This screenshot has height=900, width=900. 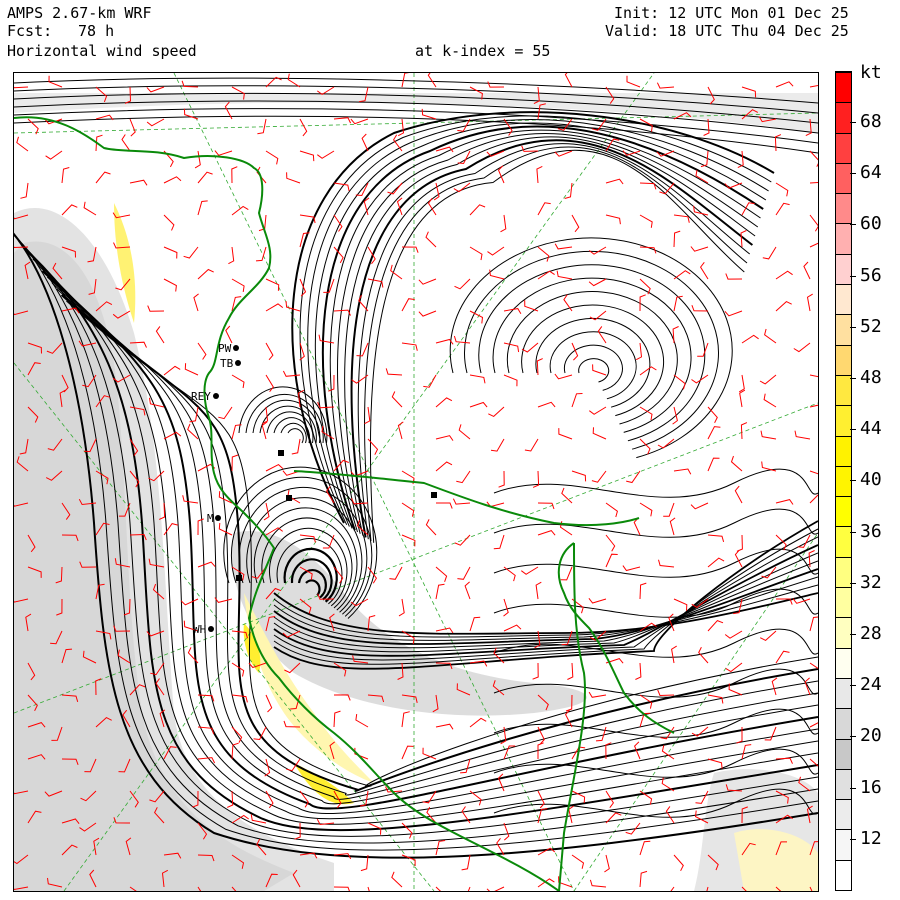 I want to click on colorbar-tick-label: 64, so click(x=871, y=173).